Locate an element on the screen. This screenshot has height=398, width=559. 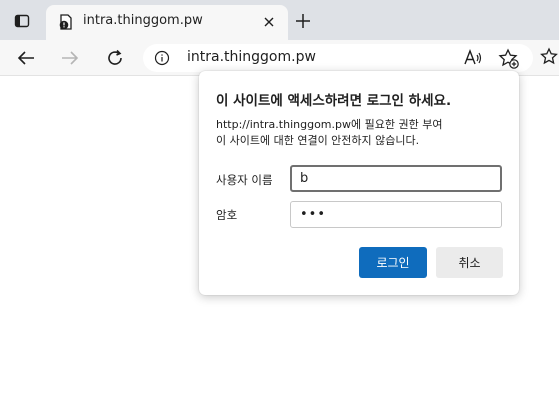
url-text: intra.thinggom.pw is located at coordinates (251, 57).